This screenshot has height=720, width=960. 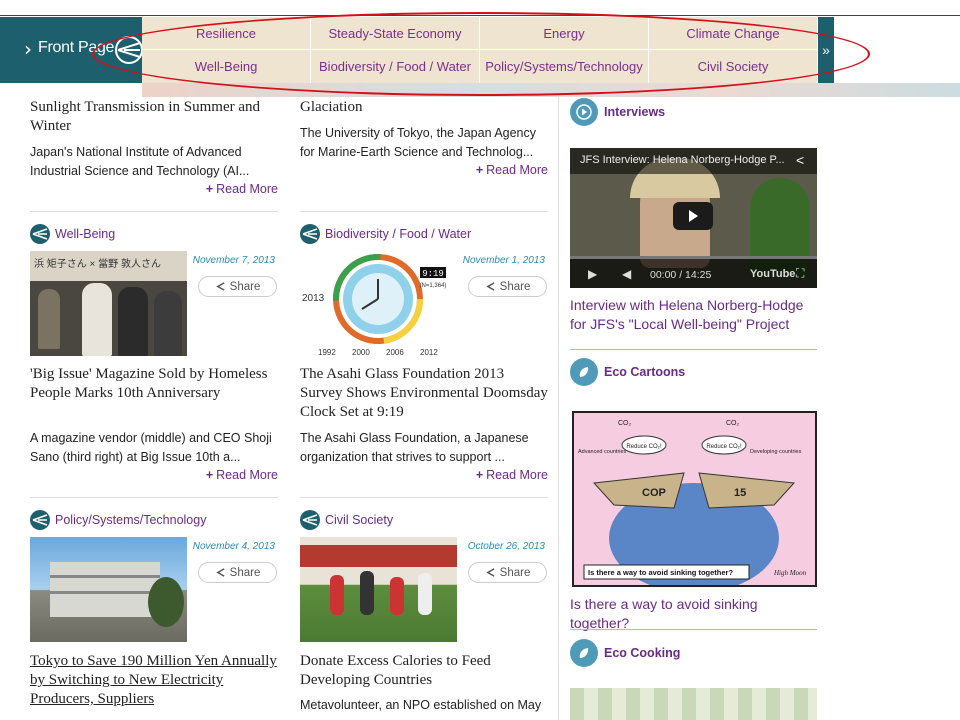 What do you see at coordinates (395, 33) in the screenshot?
I see `nav-steady-state-economy: Steady-State Economy` at bounding box center [395, 33].